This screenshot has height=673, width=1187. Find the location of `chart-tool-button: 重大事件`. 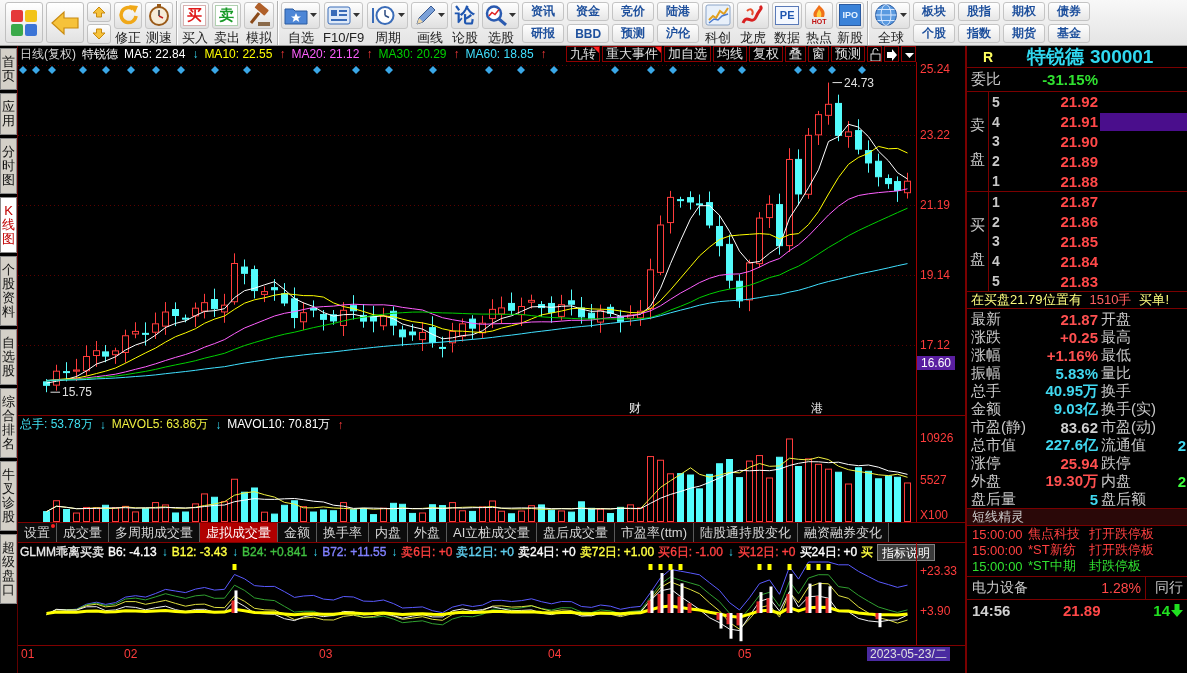

chart-tool-button: 重大事件 is located at coordinates (632, 54).